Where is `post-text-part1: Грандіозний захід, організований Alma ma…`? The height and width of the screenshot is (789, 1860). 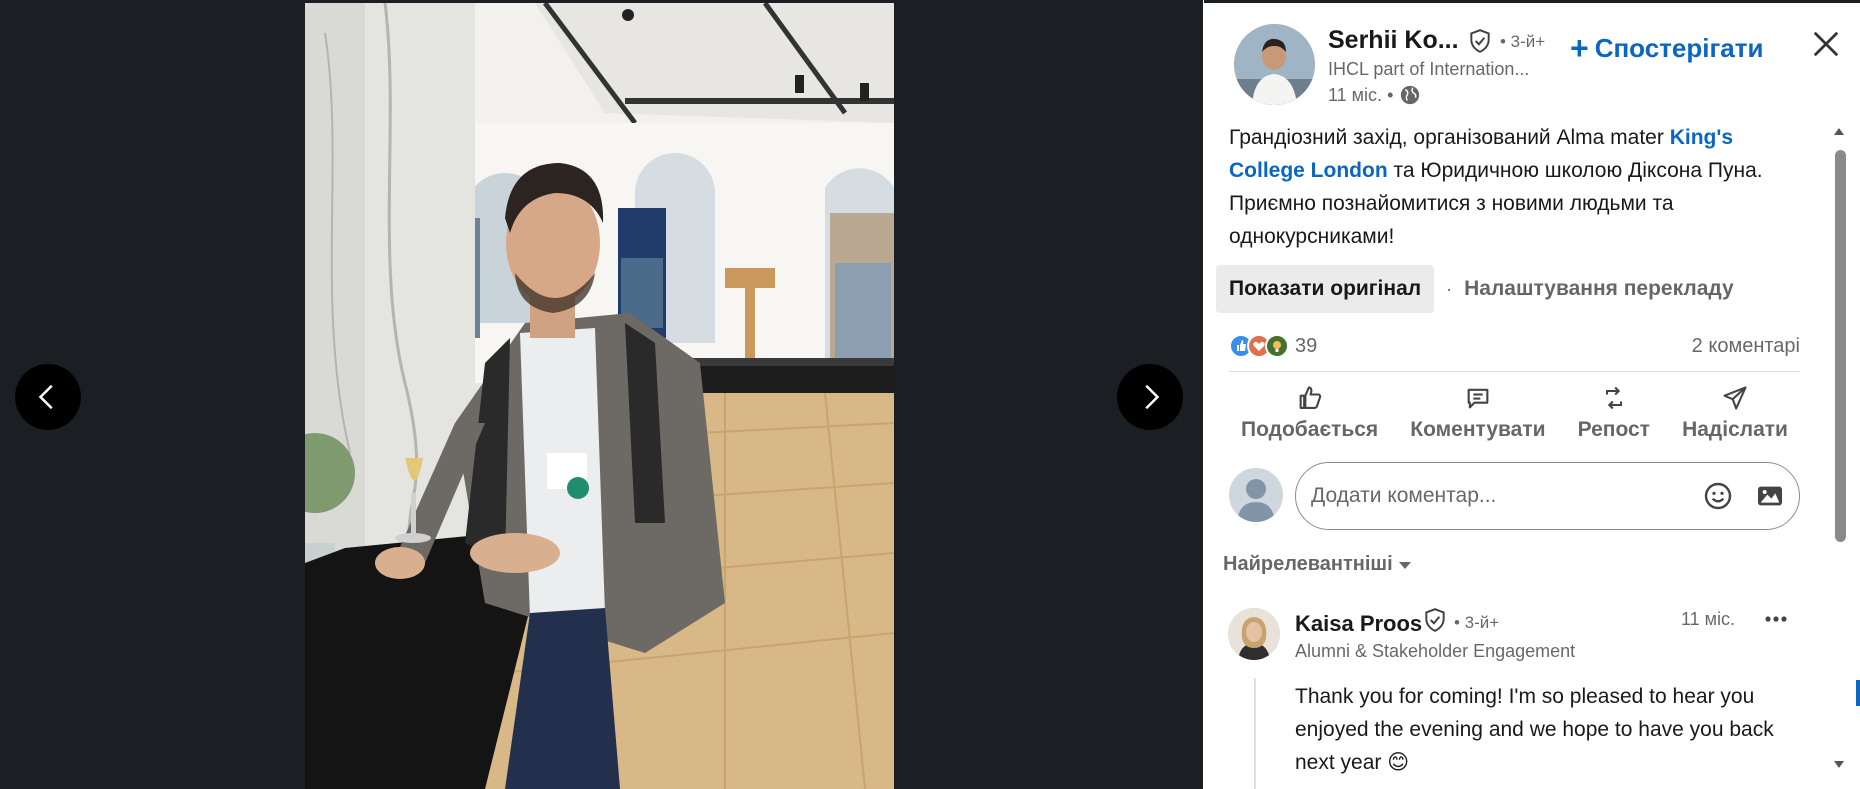
post-text-part1: Грандіозний захід, організований Alma ma… is located at coordinates (1449, 137).